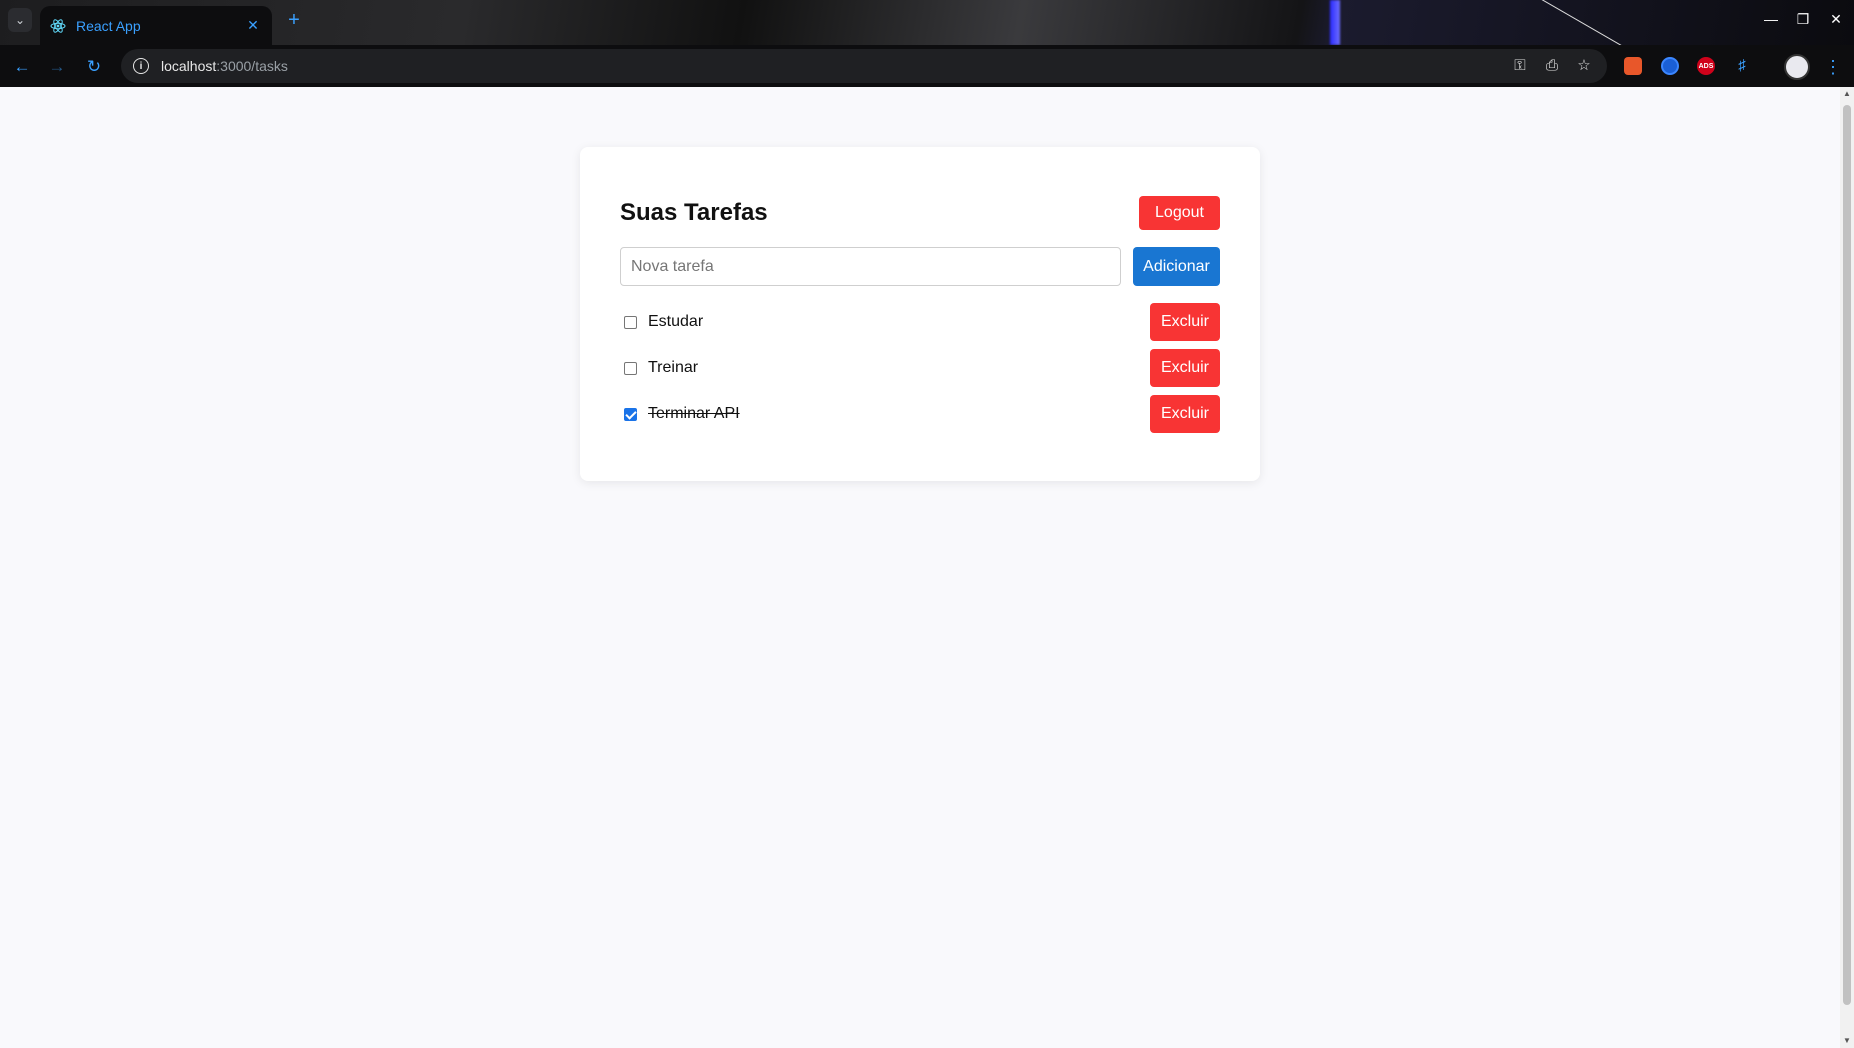  I want to click on forward-arrow-icon: →, so click(57, 67).